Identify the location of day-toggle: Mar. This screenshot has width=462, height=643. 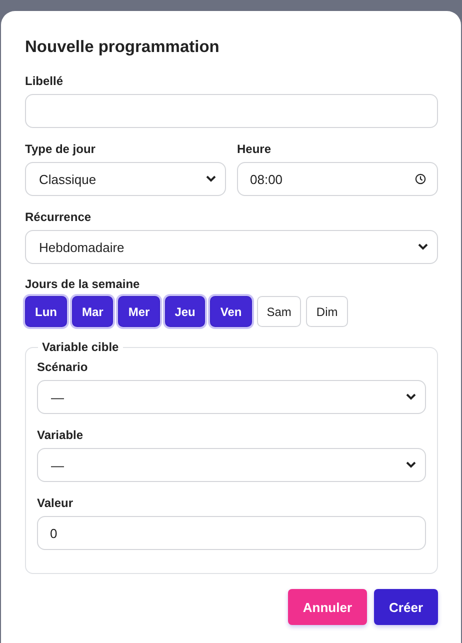
(93, 311).